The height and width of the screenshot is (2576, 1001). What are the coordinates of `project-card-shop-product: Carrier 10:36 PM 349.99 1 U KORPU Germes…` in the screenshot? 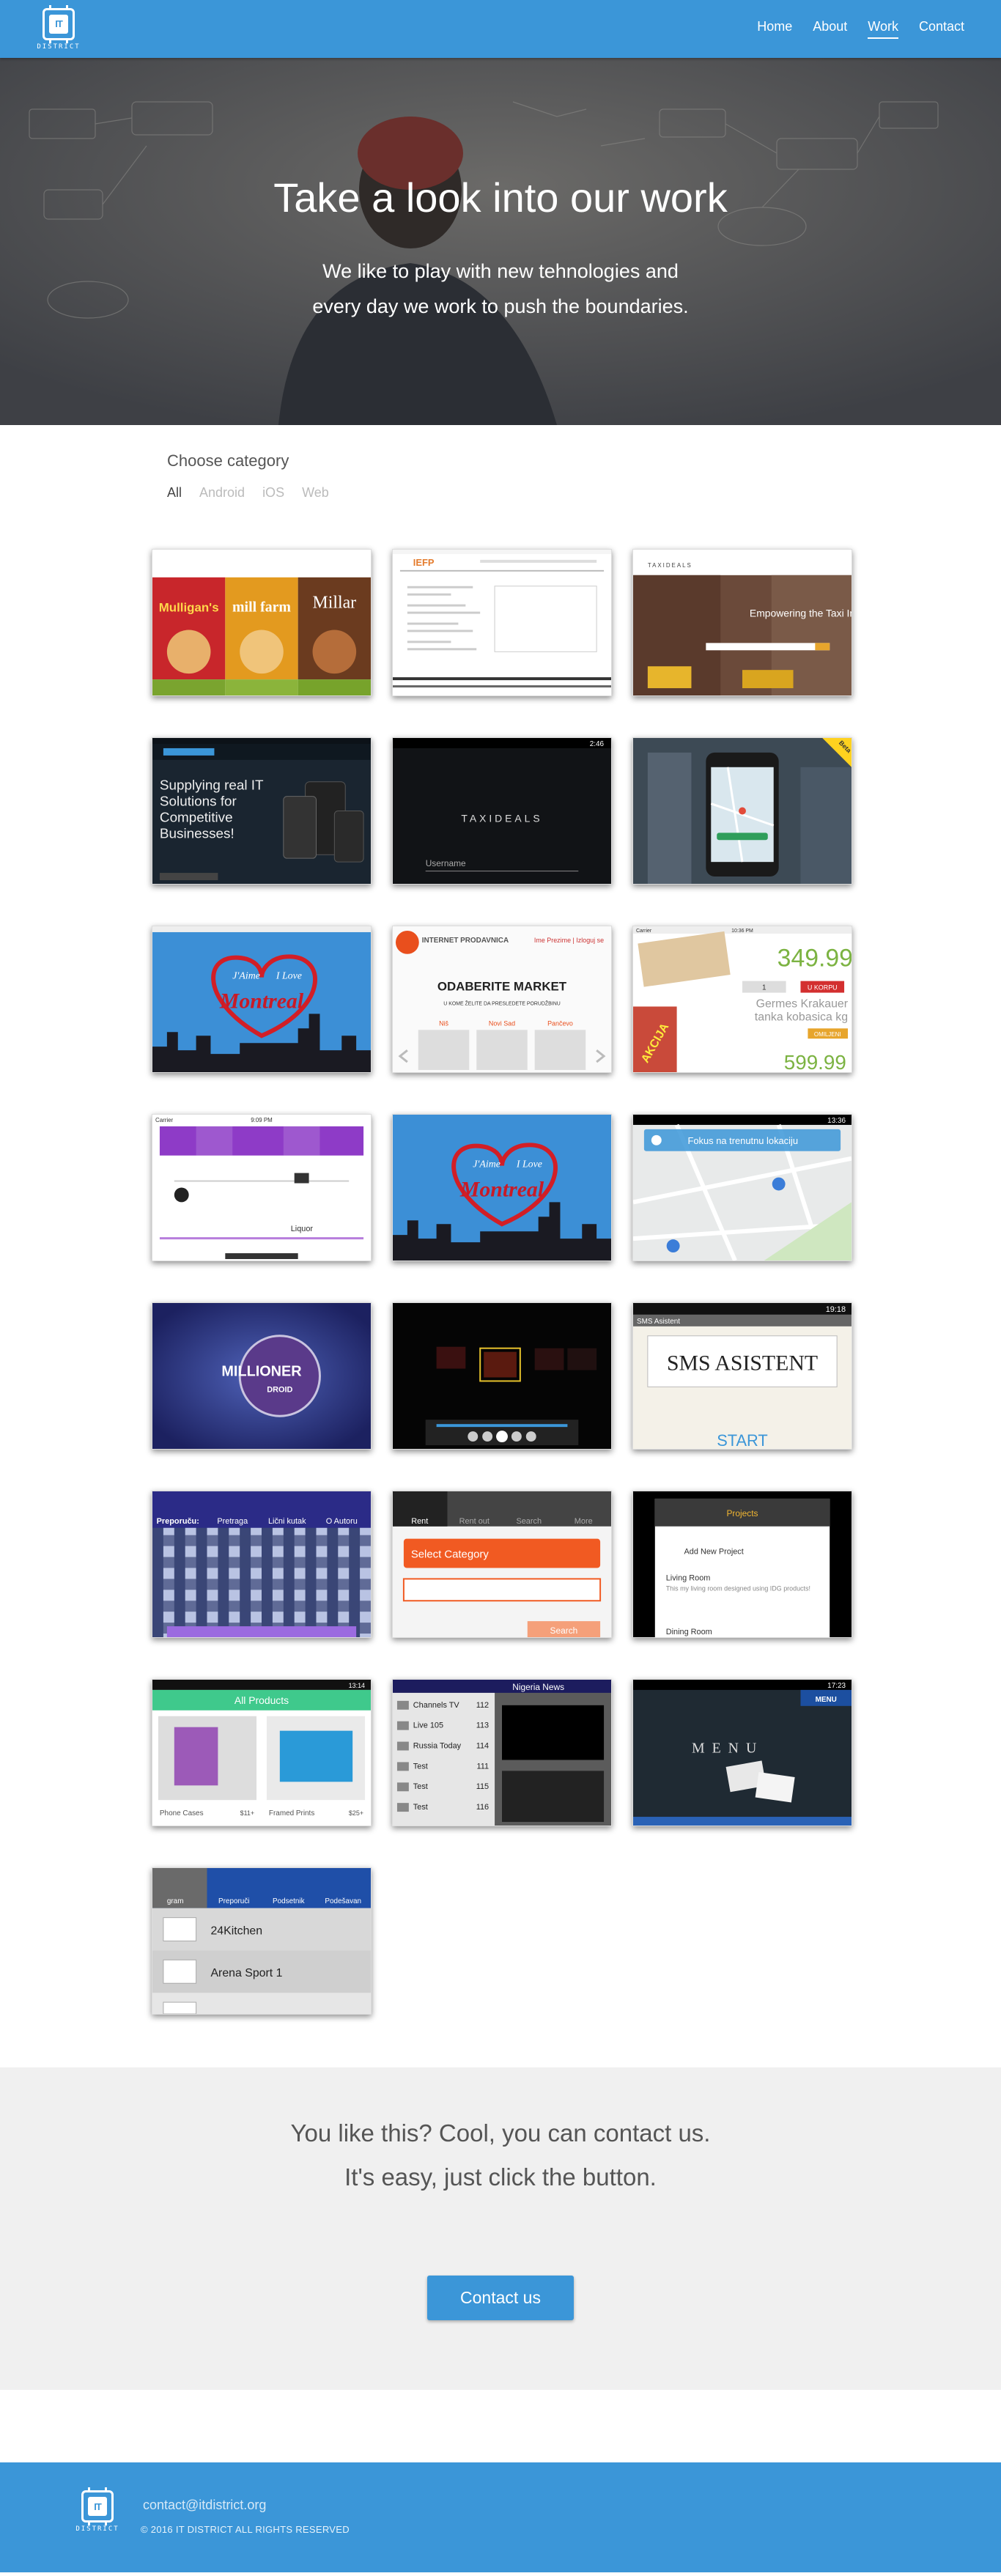 It's located at (742, 999).